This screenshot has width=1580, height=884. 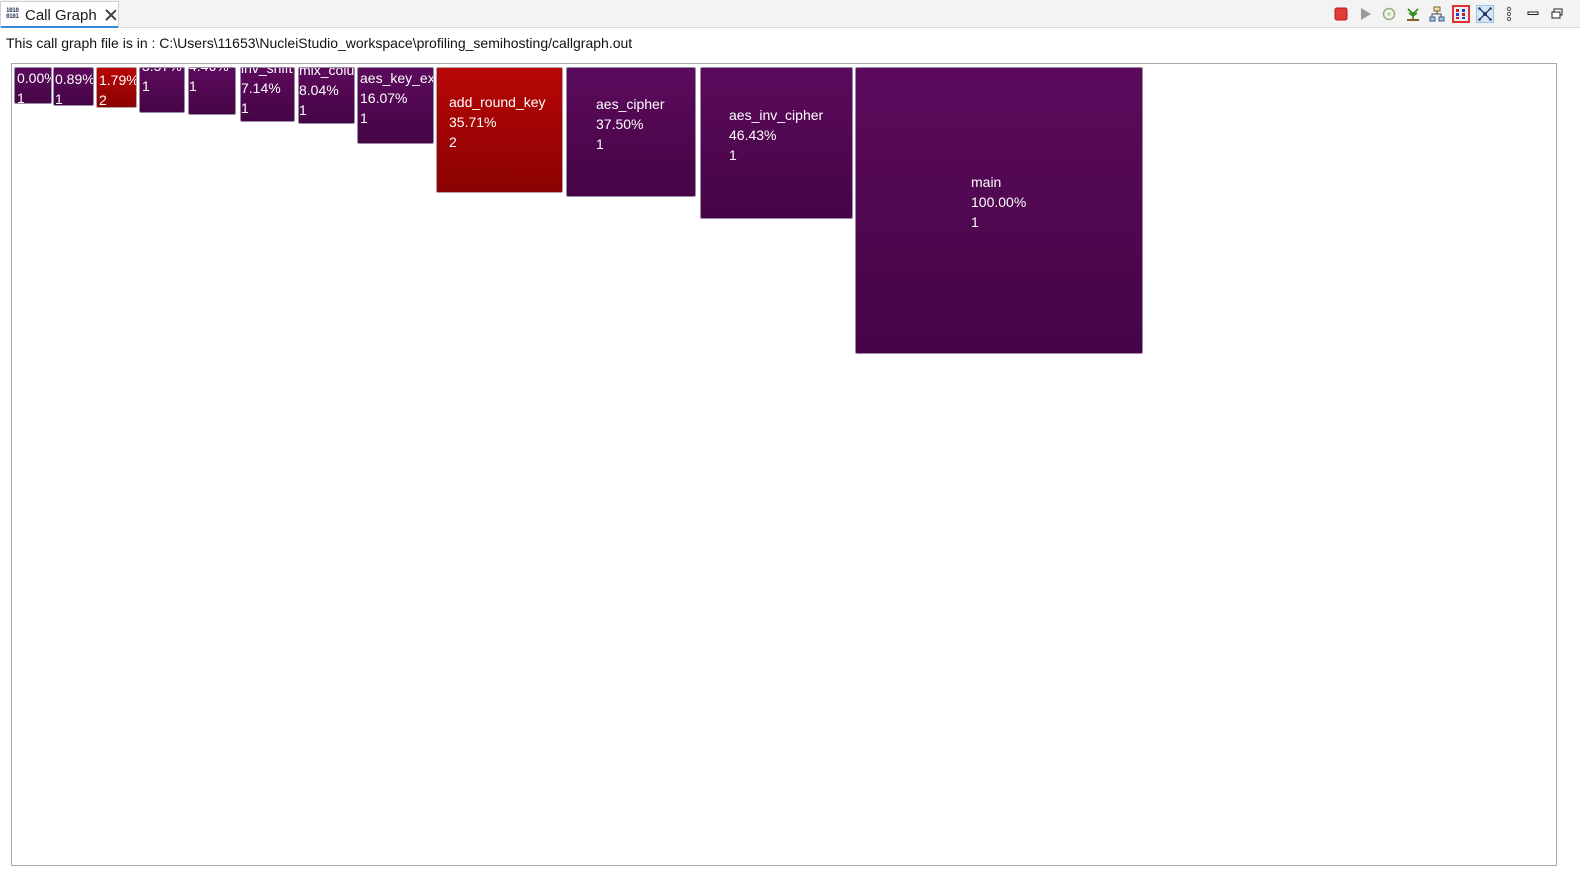 I want to click on node-label: aes_inv_cipher 46.43% 1, so click(x=776, y=135).